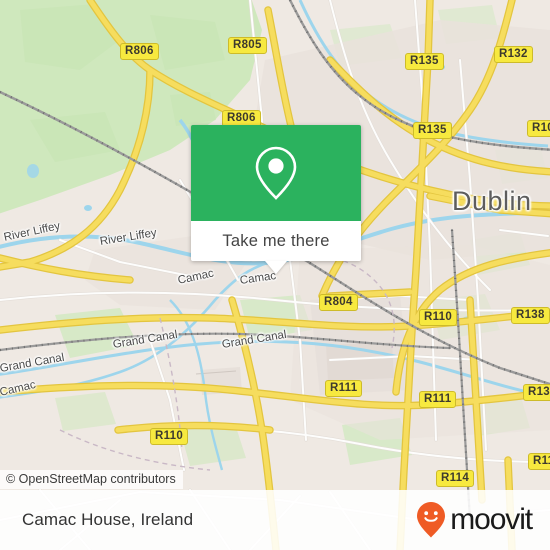  Describe the element at coordinates (276, 267) in the screenshot. I see `popup-tail` at that location.